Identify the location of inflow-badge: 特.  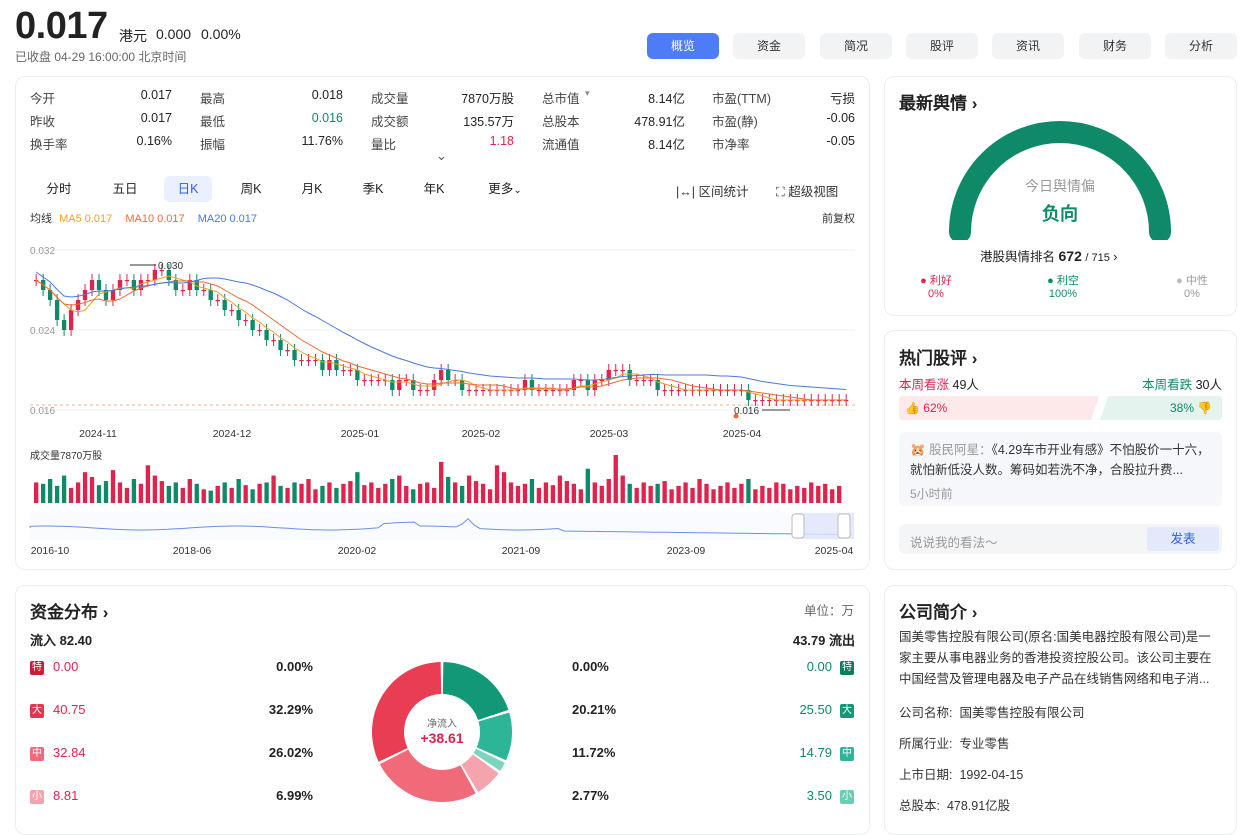
(37, 667).